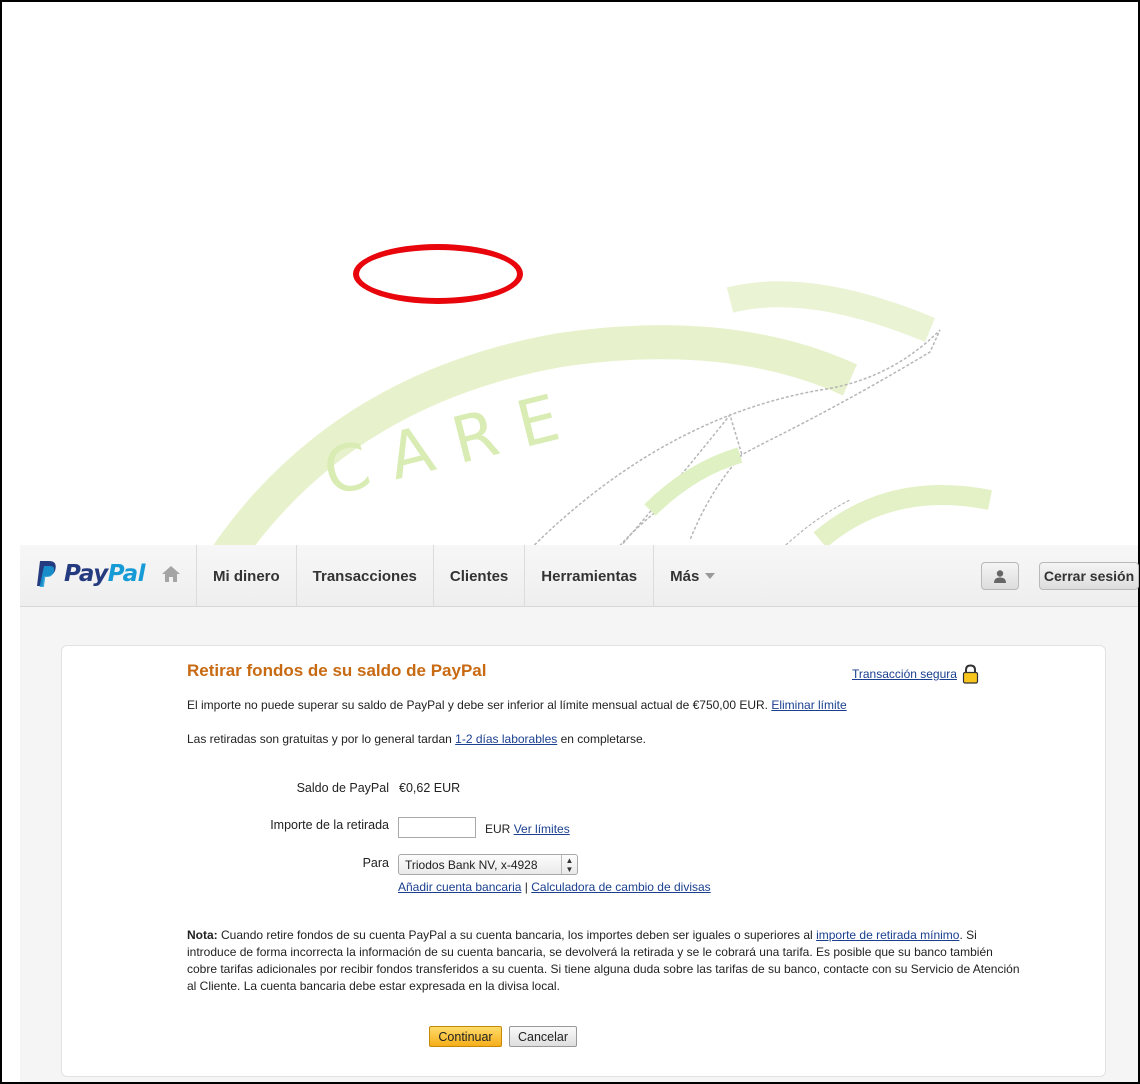 The image size is (1140, 1084). I want to click on add-bank-account-link: Añadir cuenta bancaria, so click(459, 887).